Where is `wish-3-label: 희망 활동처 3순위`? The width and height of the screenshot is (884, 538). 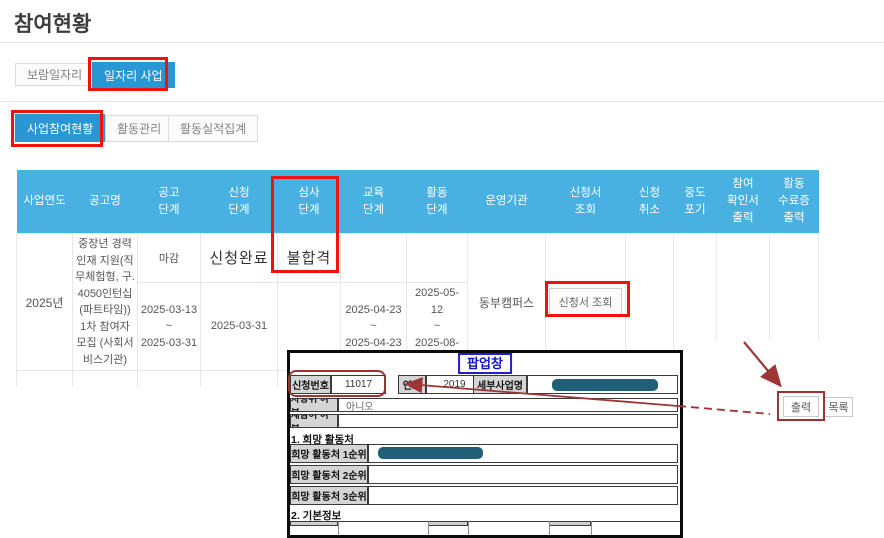 wish-3-label: 희망 활동처 3순위 is located at coordinates (329, 495).